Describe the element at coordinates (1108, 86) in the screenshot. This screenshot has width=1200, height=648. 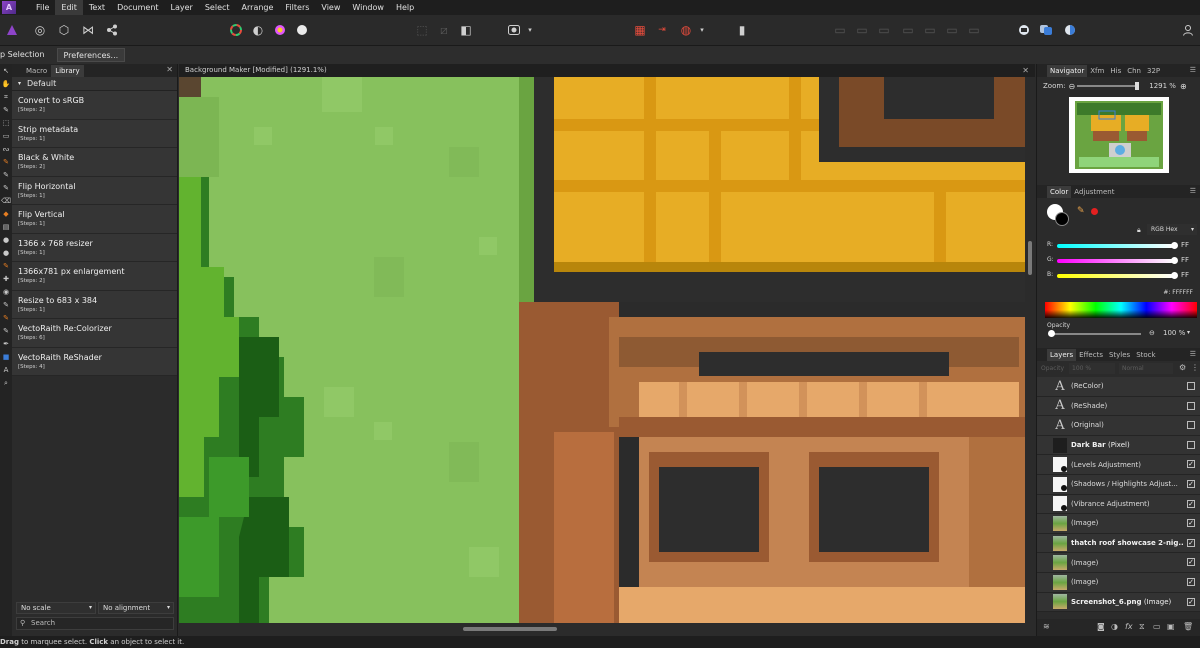
I see `zoom-slider` at that location.